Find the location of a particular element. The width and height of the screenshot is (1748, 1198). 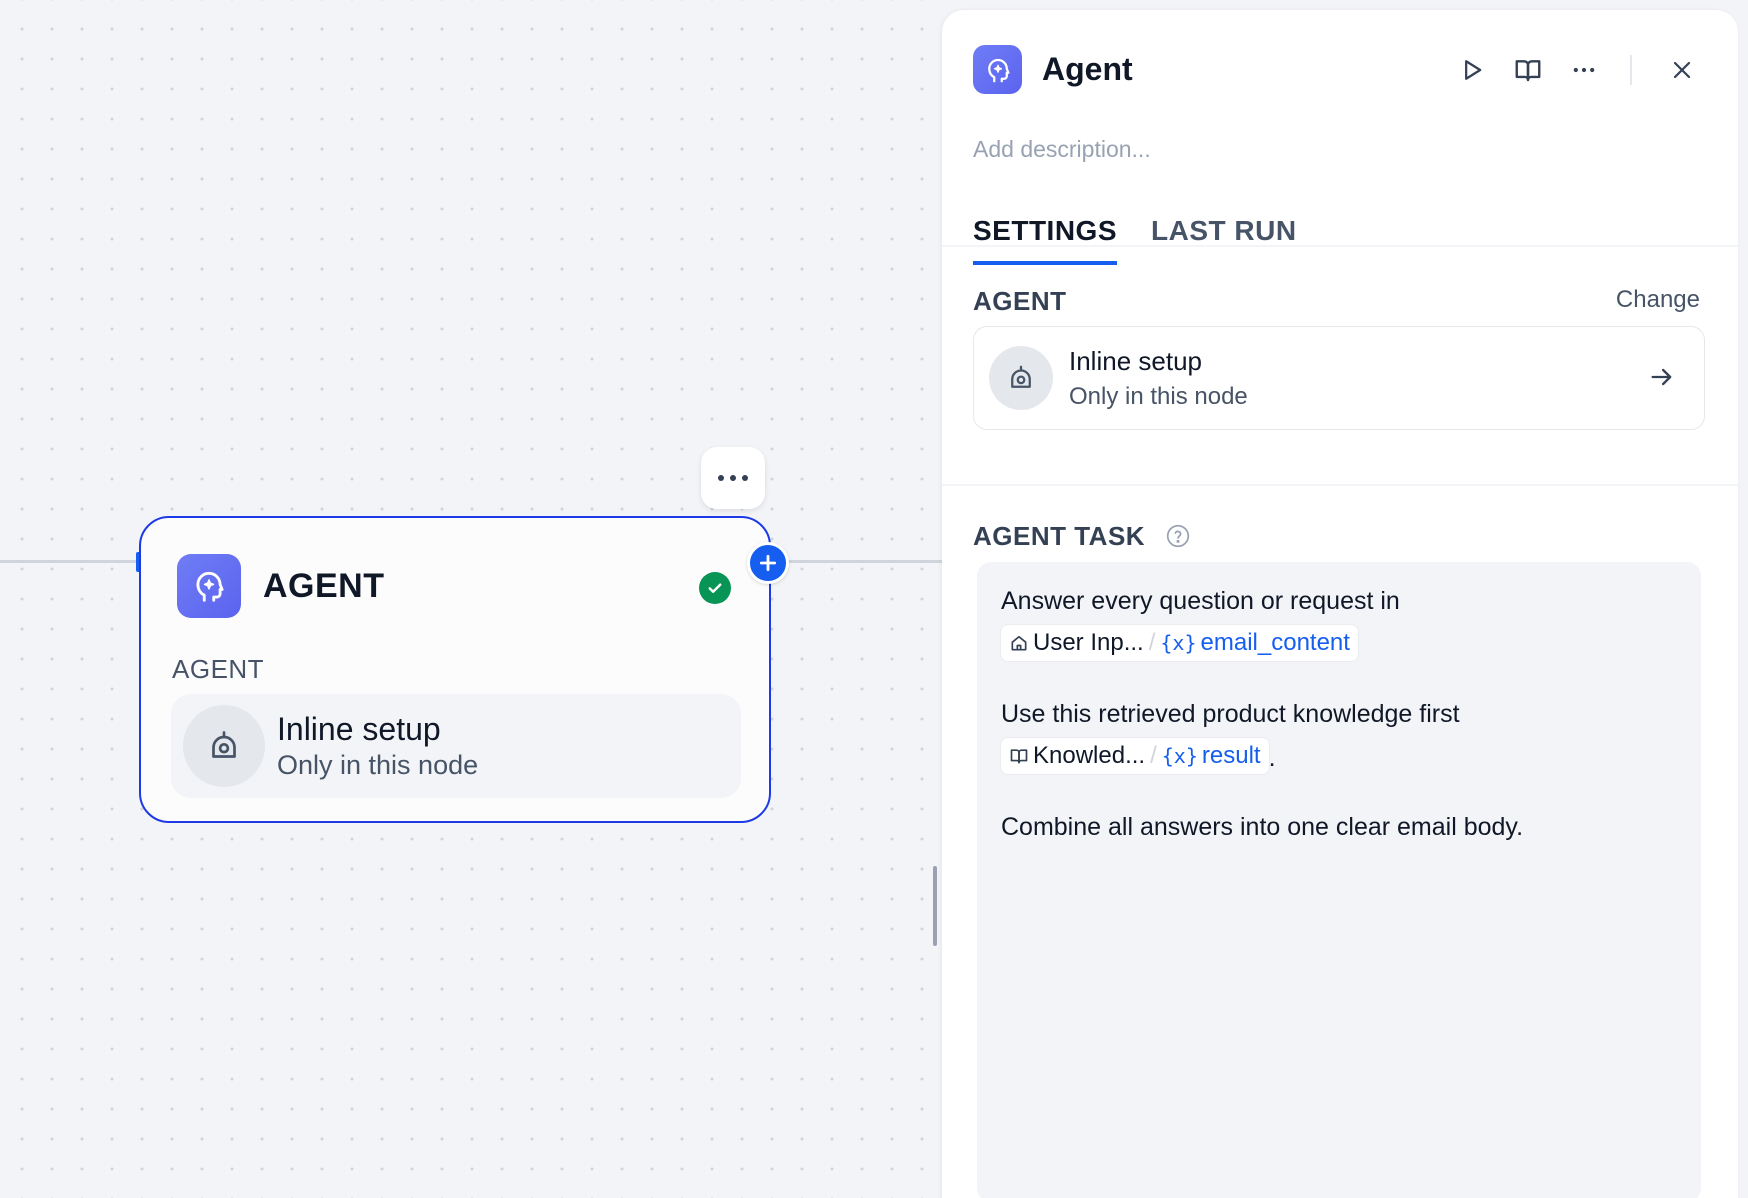

chip-variable: email_content is located at coordinates (1275, 642).